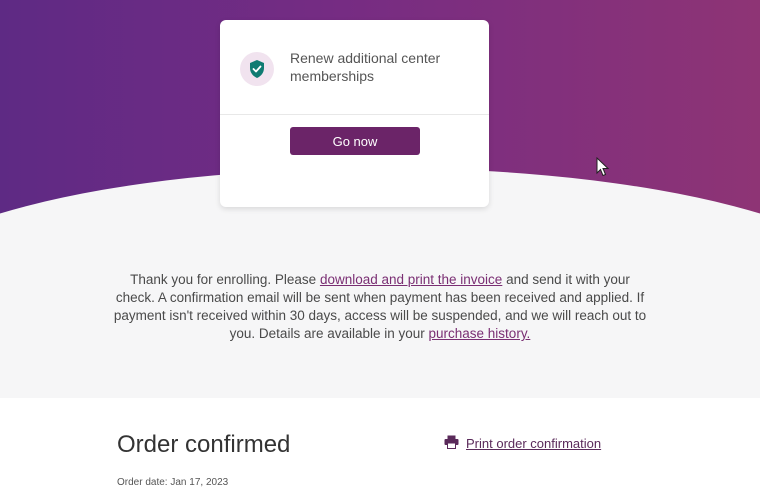 This screenshot has width=760, height=494. What do you see at coordinates (411, 279) in the screenshot?
I see `download-invoice-link: download and print the invoice` at bounding box center [411, 279].